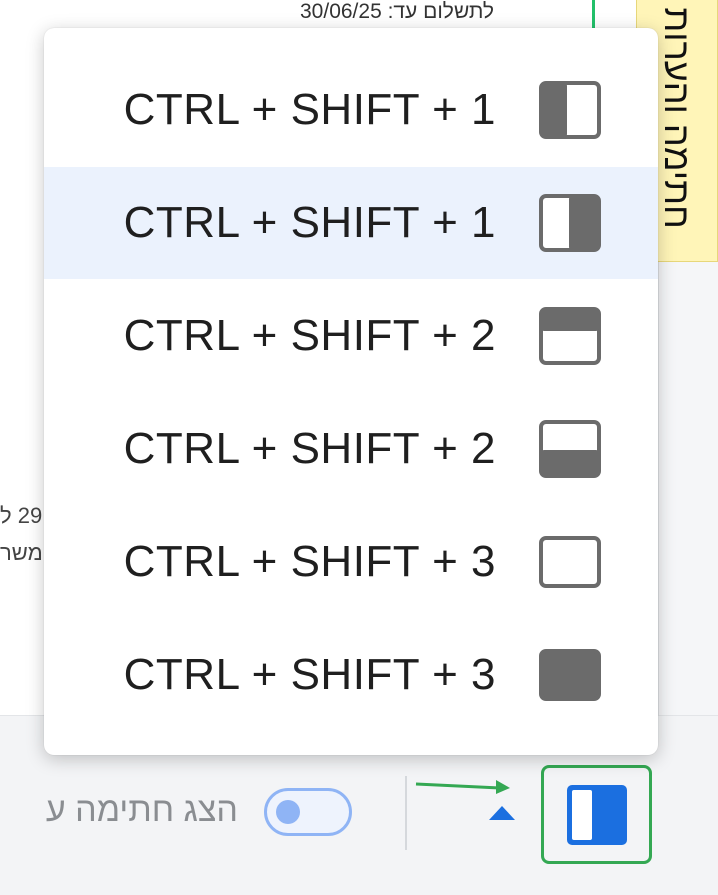 The height and width of the screenshot is (895, 718). Describe the element at coordinates (677, 118) in the screenshot. I see `signature-notes-tab-label: חתימה והערות` at that location.